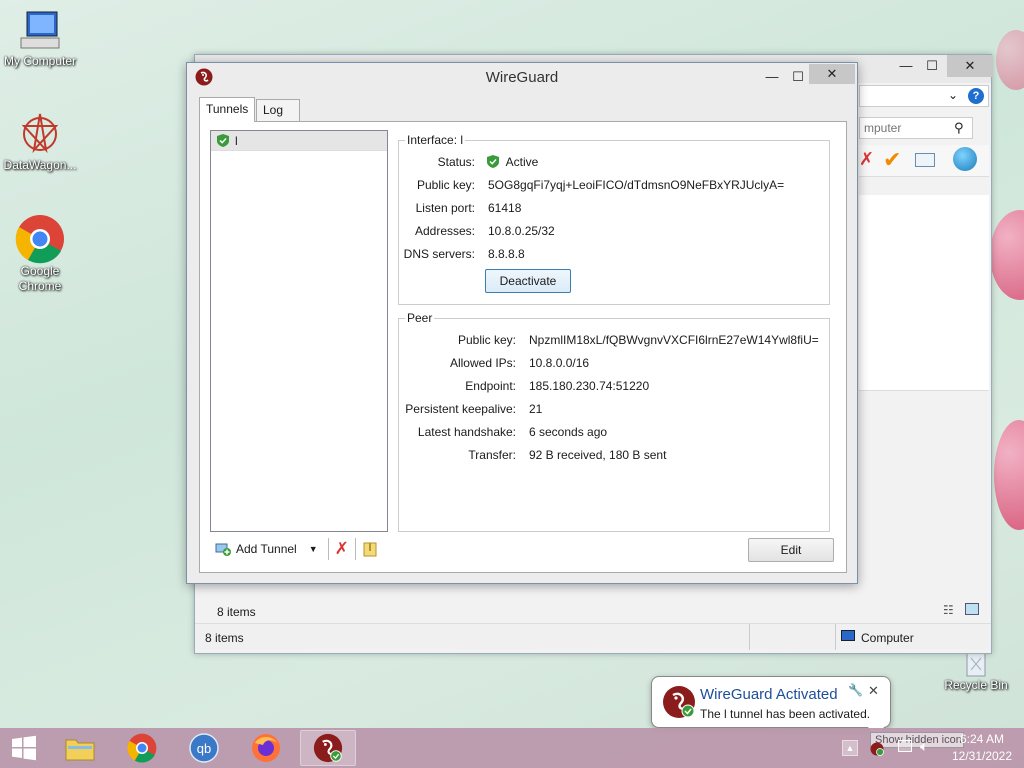  Describe the element at coordinates (597, 455) in the screenshot. I see `transfer-value: 92 B received, 180 B sent` at that location.